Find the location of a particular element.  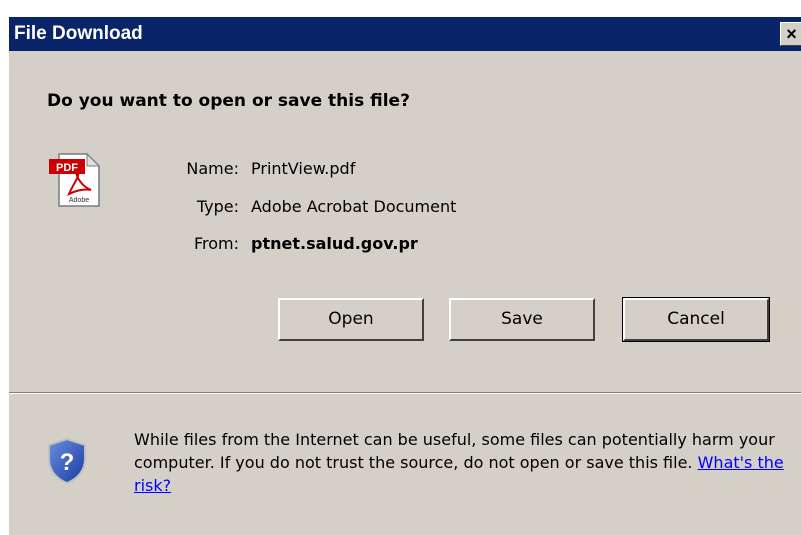

pdf-badge-text: PDF is located at coordinates (67, 168).